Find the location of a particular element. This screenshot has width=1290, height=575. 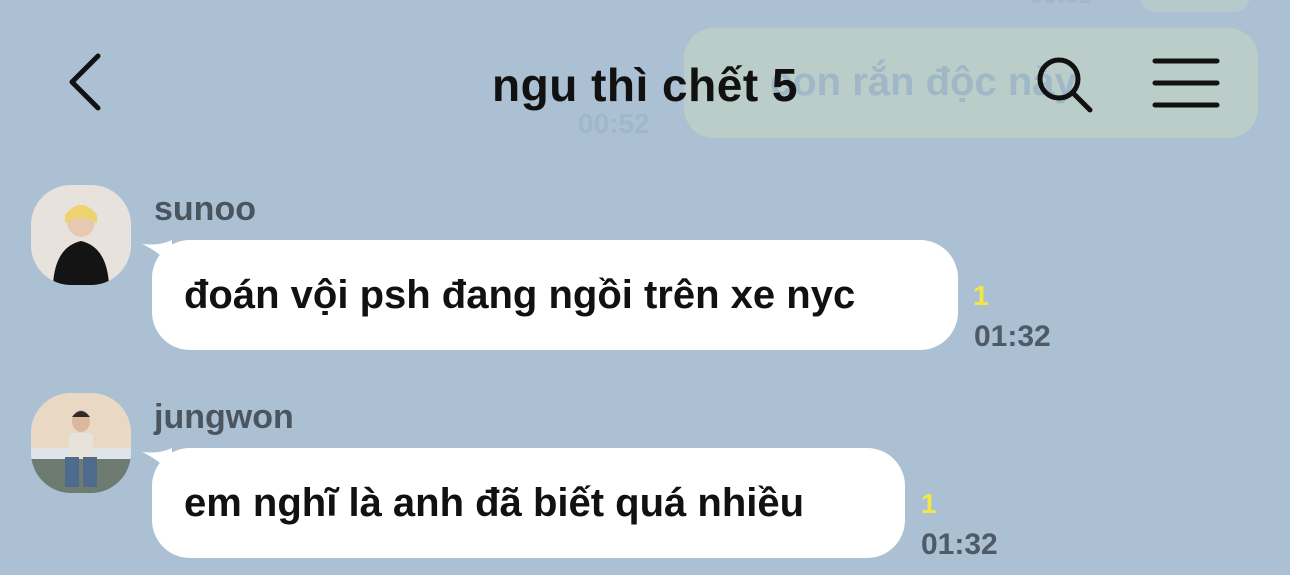

chat-title: ngu thì chết 5 is located at coordinates (645, 85).